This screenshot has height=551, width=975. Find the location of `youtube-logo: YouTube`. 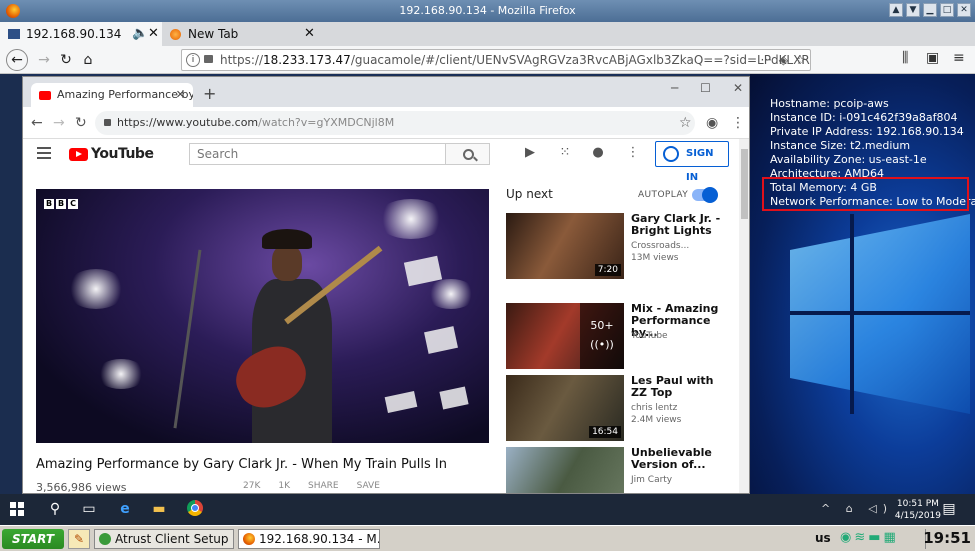

youtube-logo: YouTube is located at coordinates (111, 154).